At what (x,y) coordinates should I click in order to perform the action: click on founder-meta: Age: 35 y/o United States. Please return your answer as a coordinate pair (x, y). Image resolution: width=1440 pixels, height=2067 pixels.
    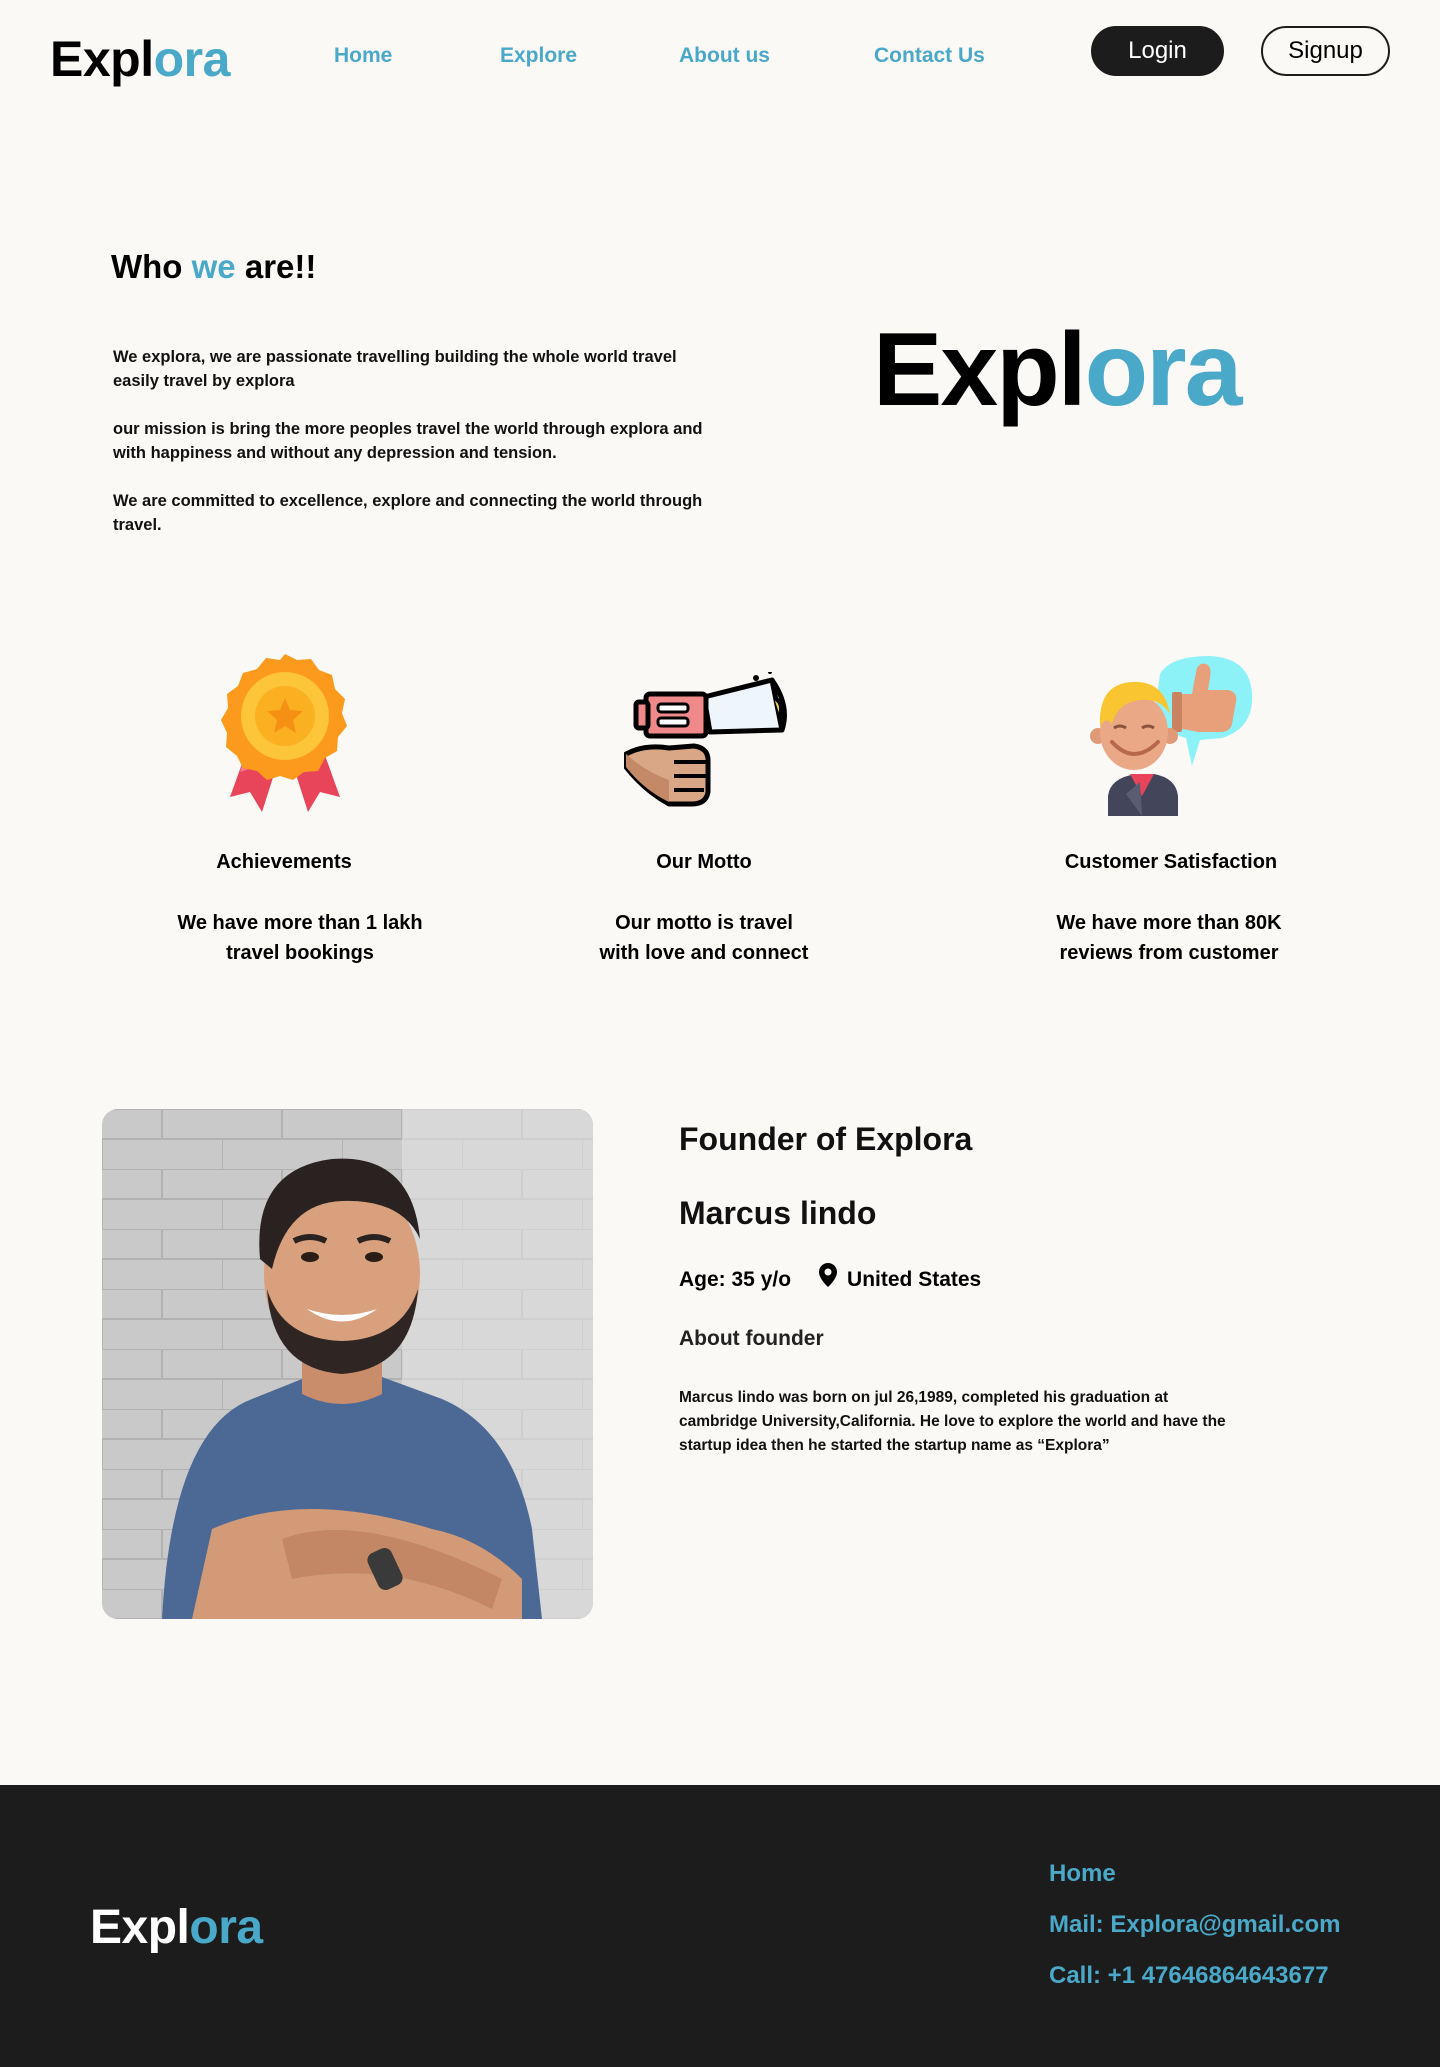
    Looking at the image, I should click on (830, 1279).